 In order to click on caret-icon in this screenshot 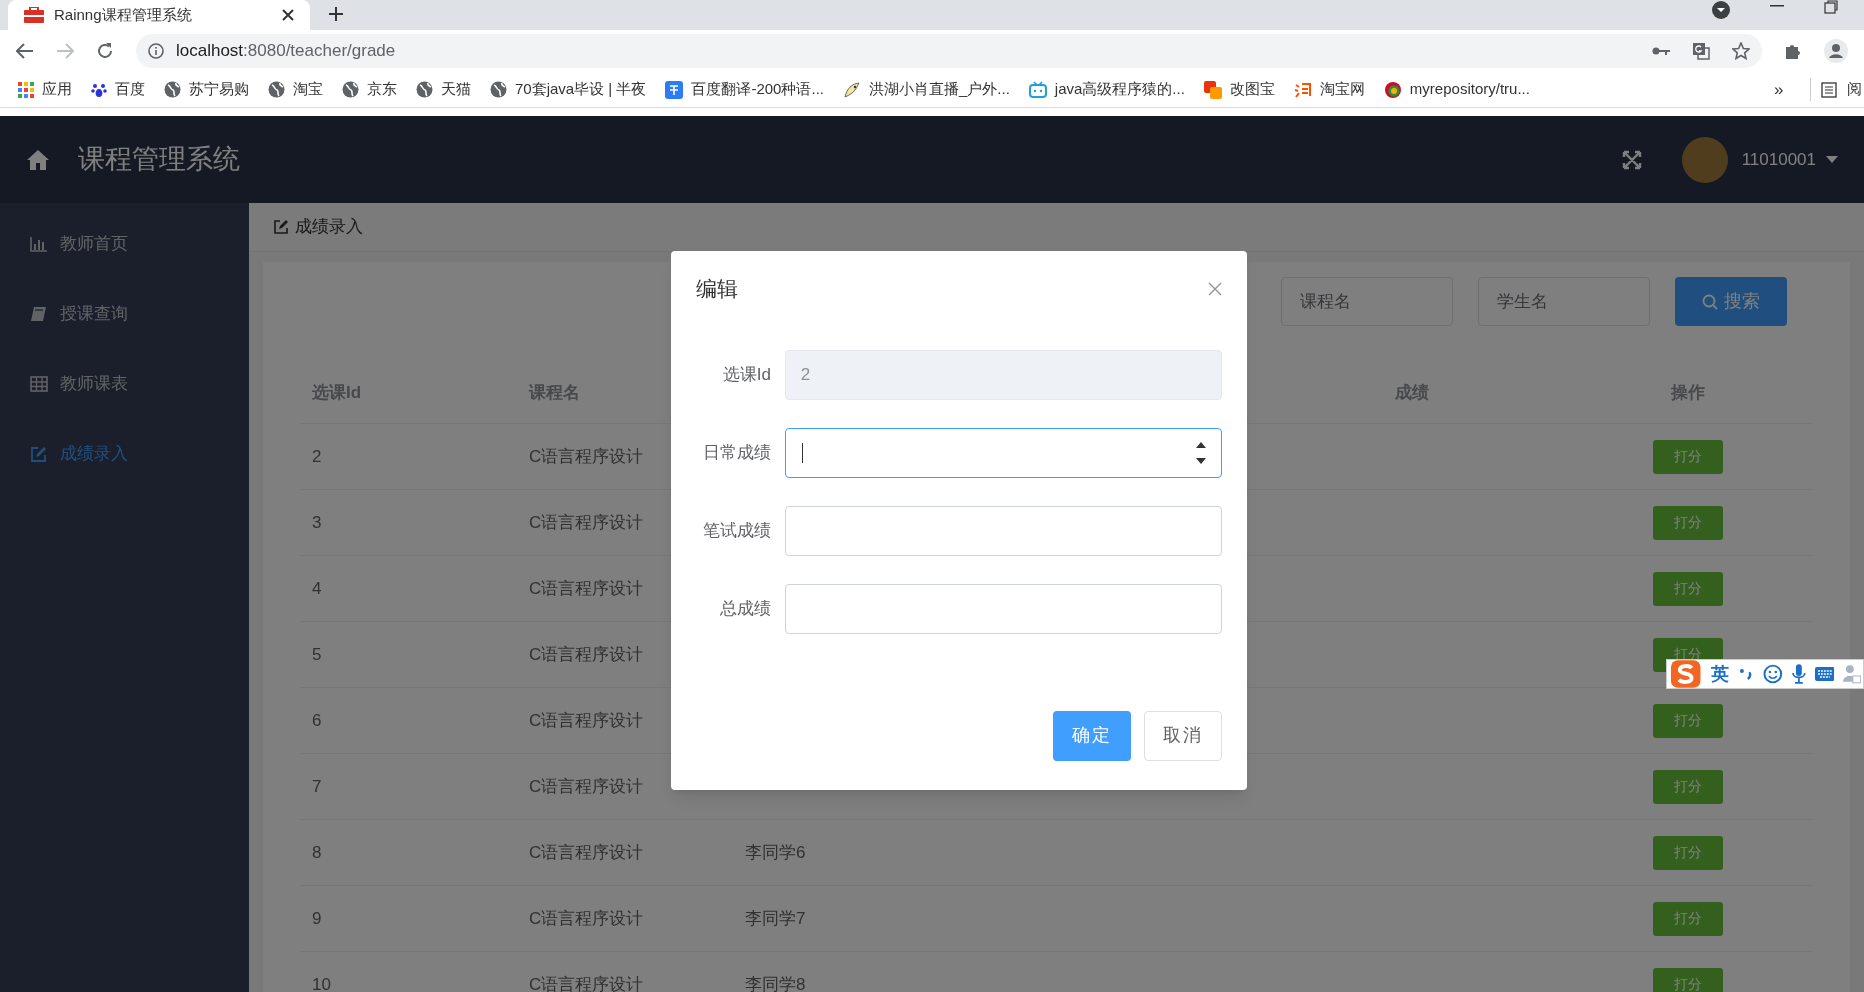, I will do `click(1832, 159)`.